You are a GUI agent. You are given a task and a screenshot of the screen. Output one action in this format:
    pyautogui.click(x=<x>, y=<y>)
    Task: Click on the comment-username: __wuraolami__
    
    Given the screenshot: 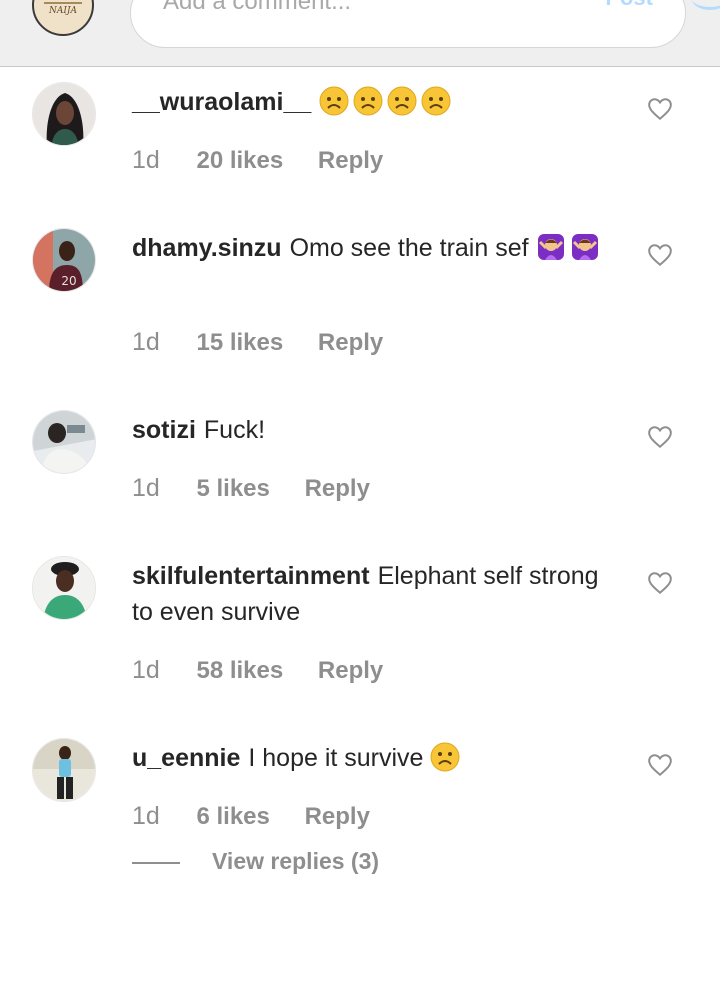 What is the action you would take?
    pyautogui.click(x=221, y=102)
    